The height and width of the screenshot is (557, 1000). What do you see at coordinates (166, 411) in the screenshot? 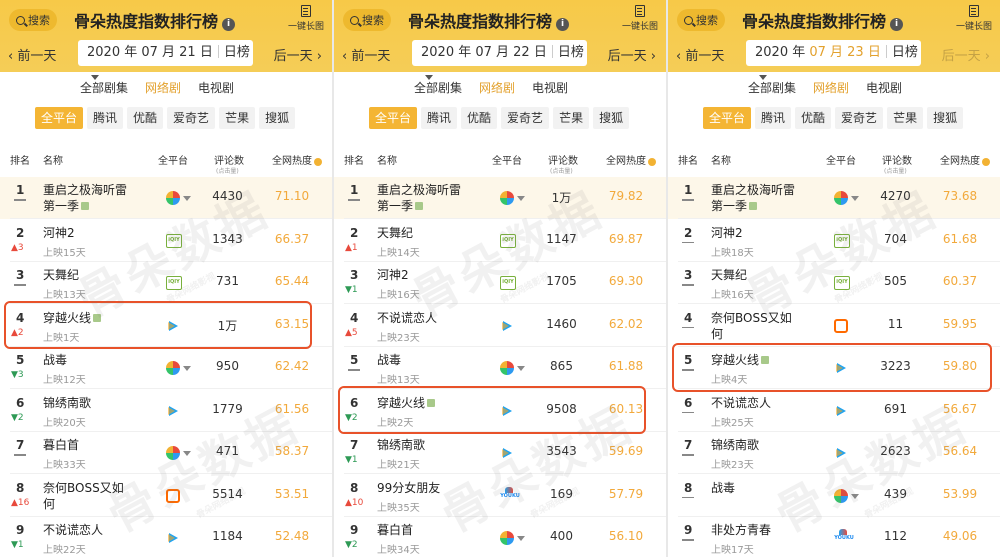
I see `table-row: 6 ▼2 锦绣南歌 上映20天 1779 61.56` at bounding box center [166, 411].